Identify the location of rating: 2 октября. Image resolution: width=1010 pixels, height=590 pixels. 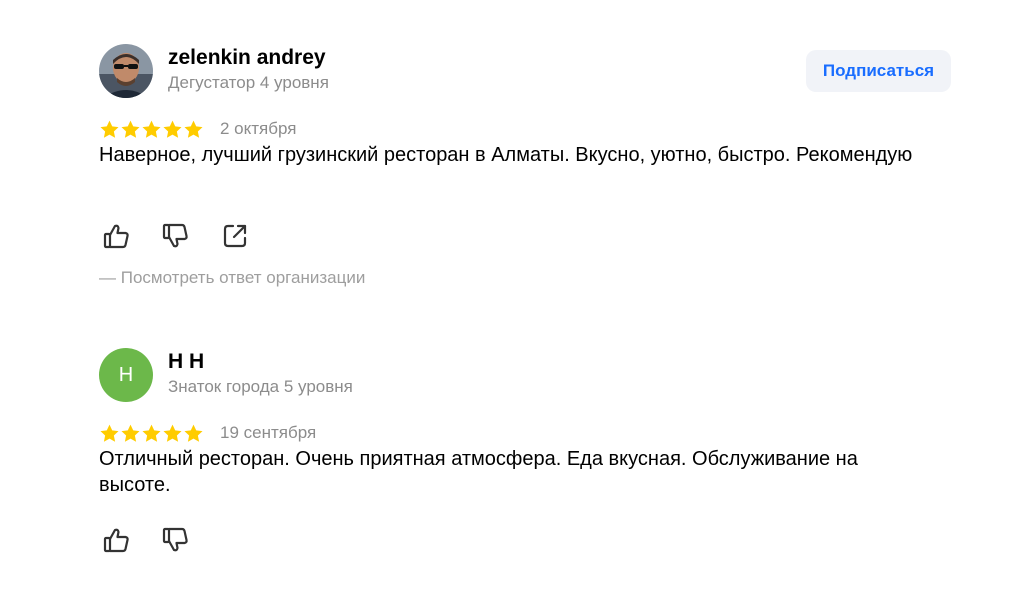
(197, 129).